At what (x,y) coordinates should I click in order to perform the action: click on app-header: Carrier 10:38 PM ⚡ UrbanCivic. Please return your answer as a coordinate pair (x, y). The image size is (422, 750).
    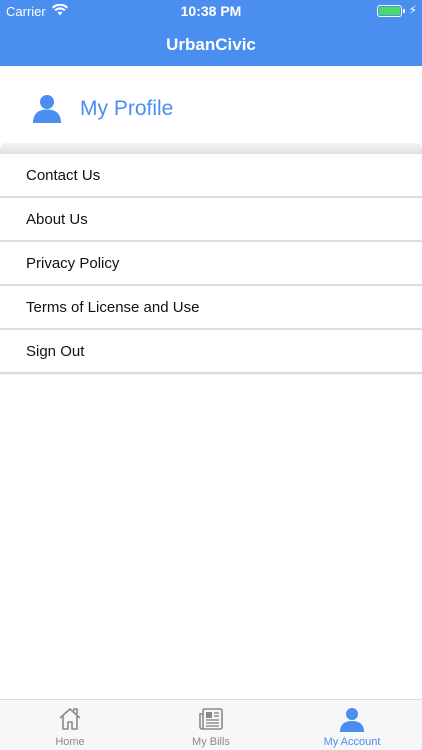
    Looking at the image, I should click on (211, 33).